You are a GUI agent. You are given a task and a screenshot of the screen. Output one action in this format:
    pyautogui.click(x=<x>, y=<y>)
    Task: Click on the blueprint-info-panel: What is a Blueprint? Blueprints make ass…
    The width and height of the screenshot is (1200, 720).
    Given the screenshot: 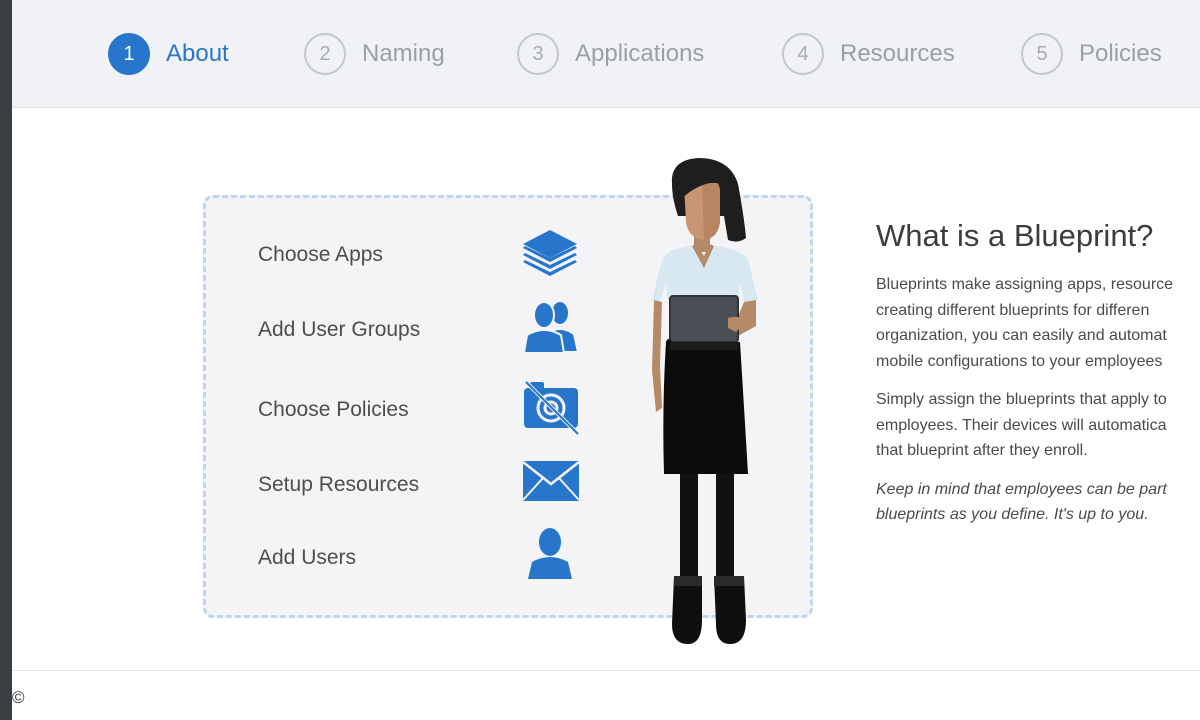 What is the action you would take?
    pyautogui.click(x=1038, y=373)
    